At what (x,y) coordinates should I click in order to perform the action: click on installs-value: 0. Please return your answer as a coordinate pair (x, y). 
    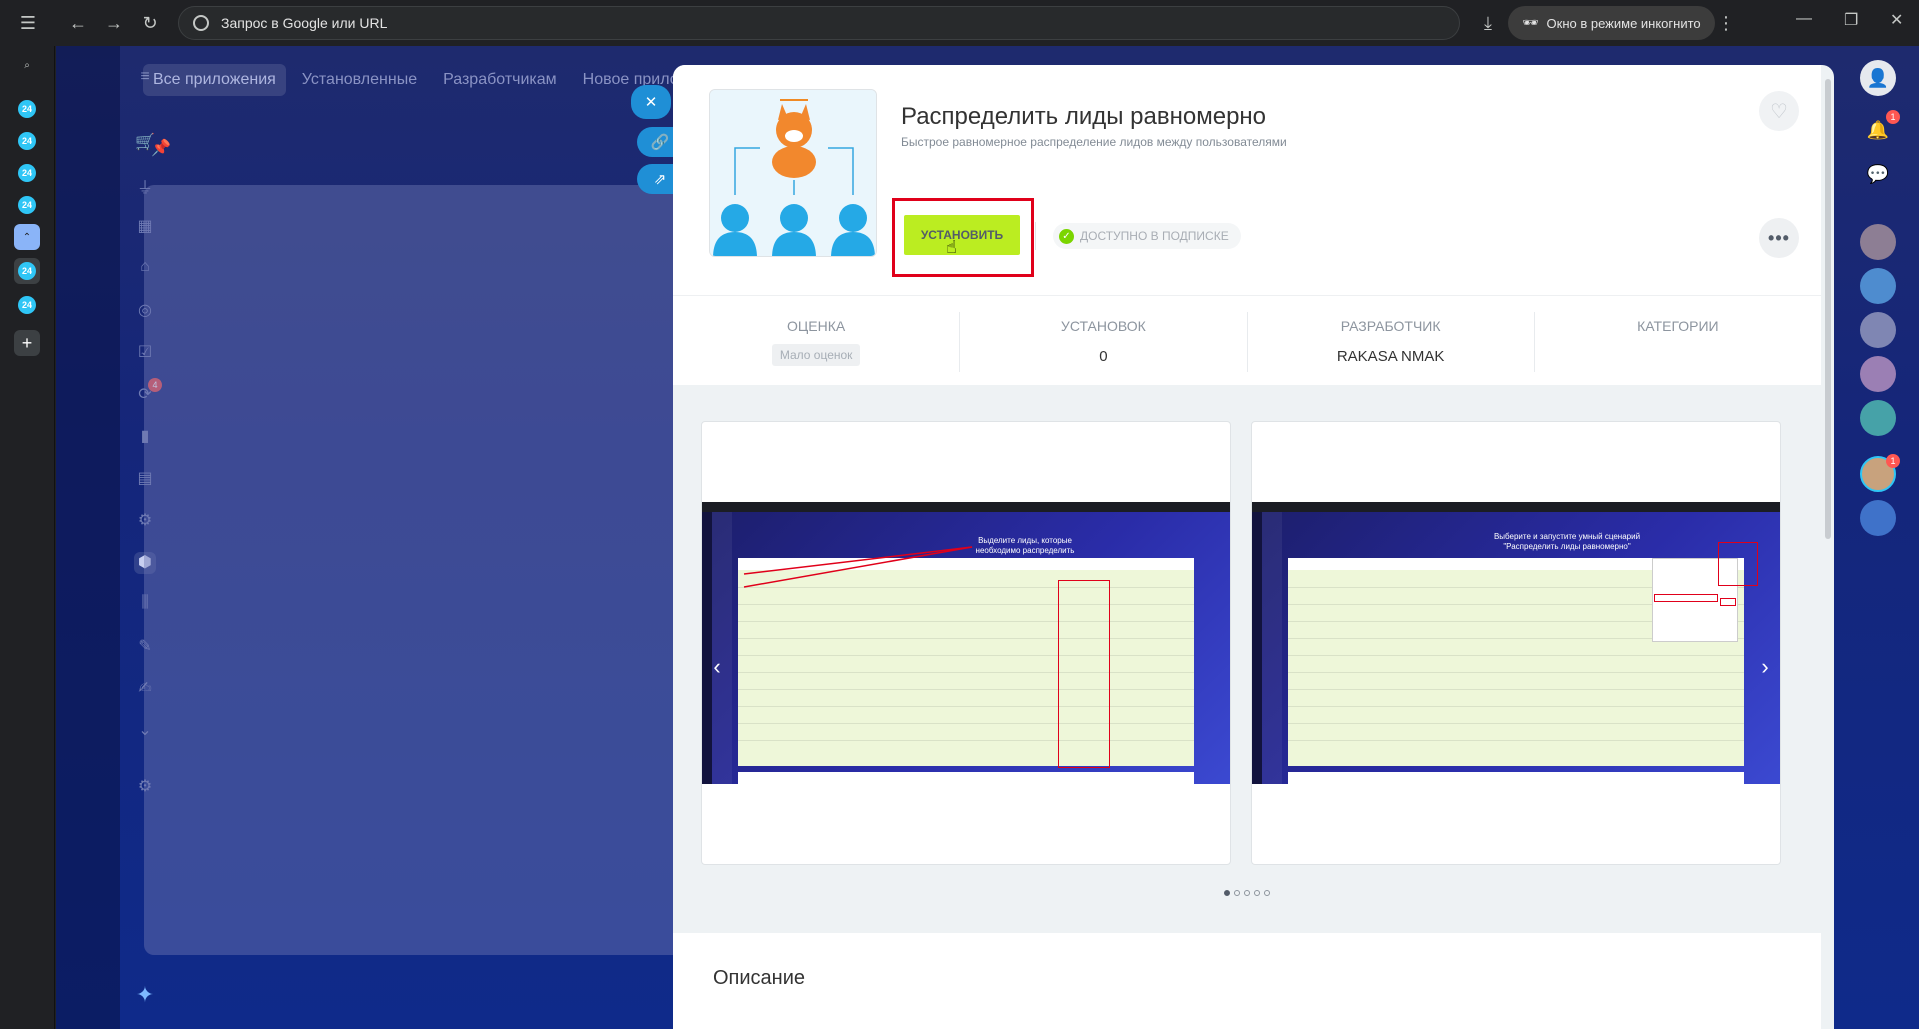
    Looking at the image, I should click on (1103, 356).